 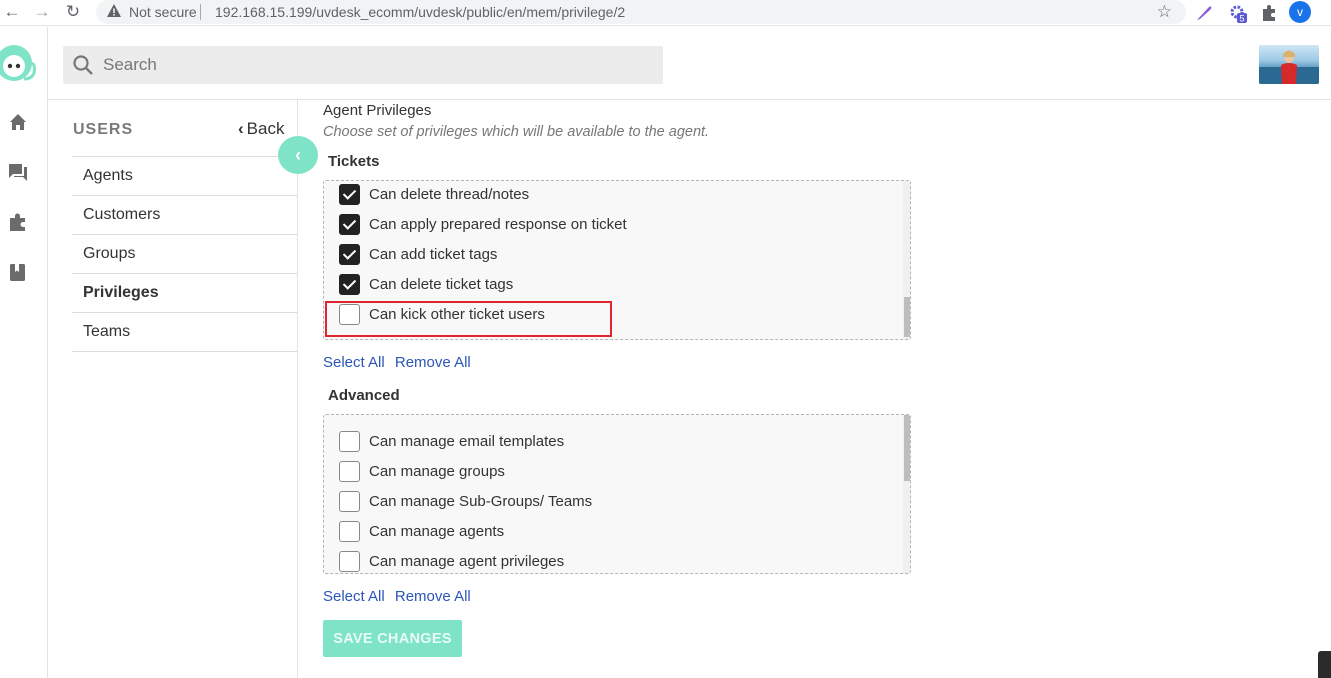 I want to click on avatar-photo, so click(x=1289, y=67).